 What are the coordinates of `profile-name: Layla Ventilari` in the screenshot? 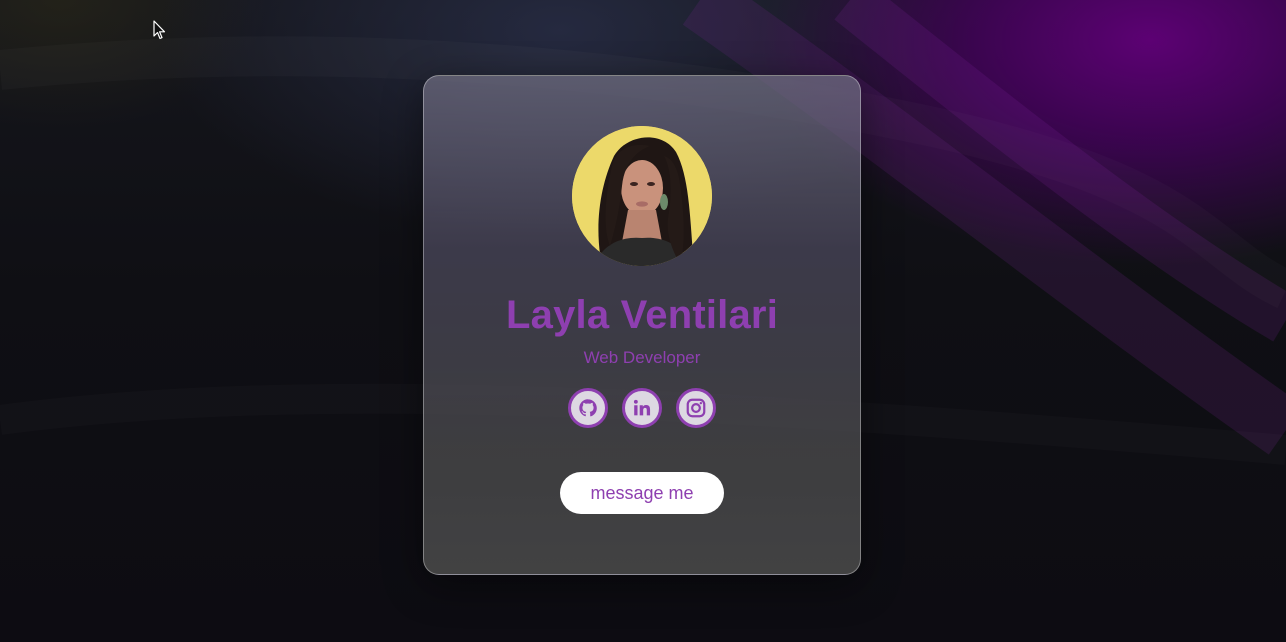 It's located at (642, 315).